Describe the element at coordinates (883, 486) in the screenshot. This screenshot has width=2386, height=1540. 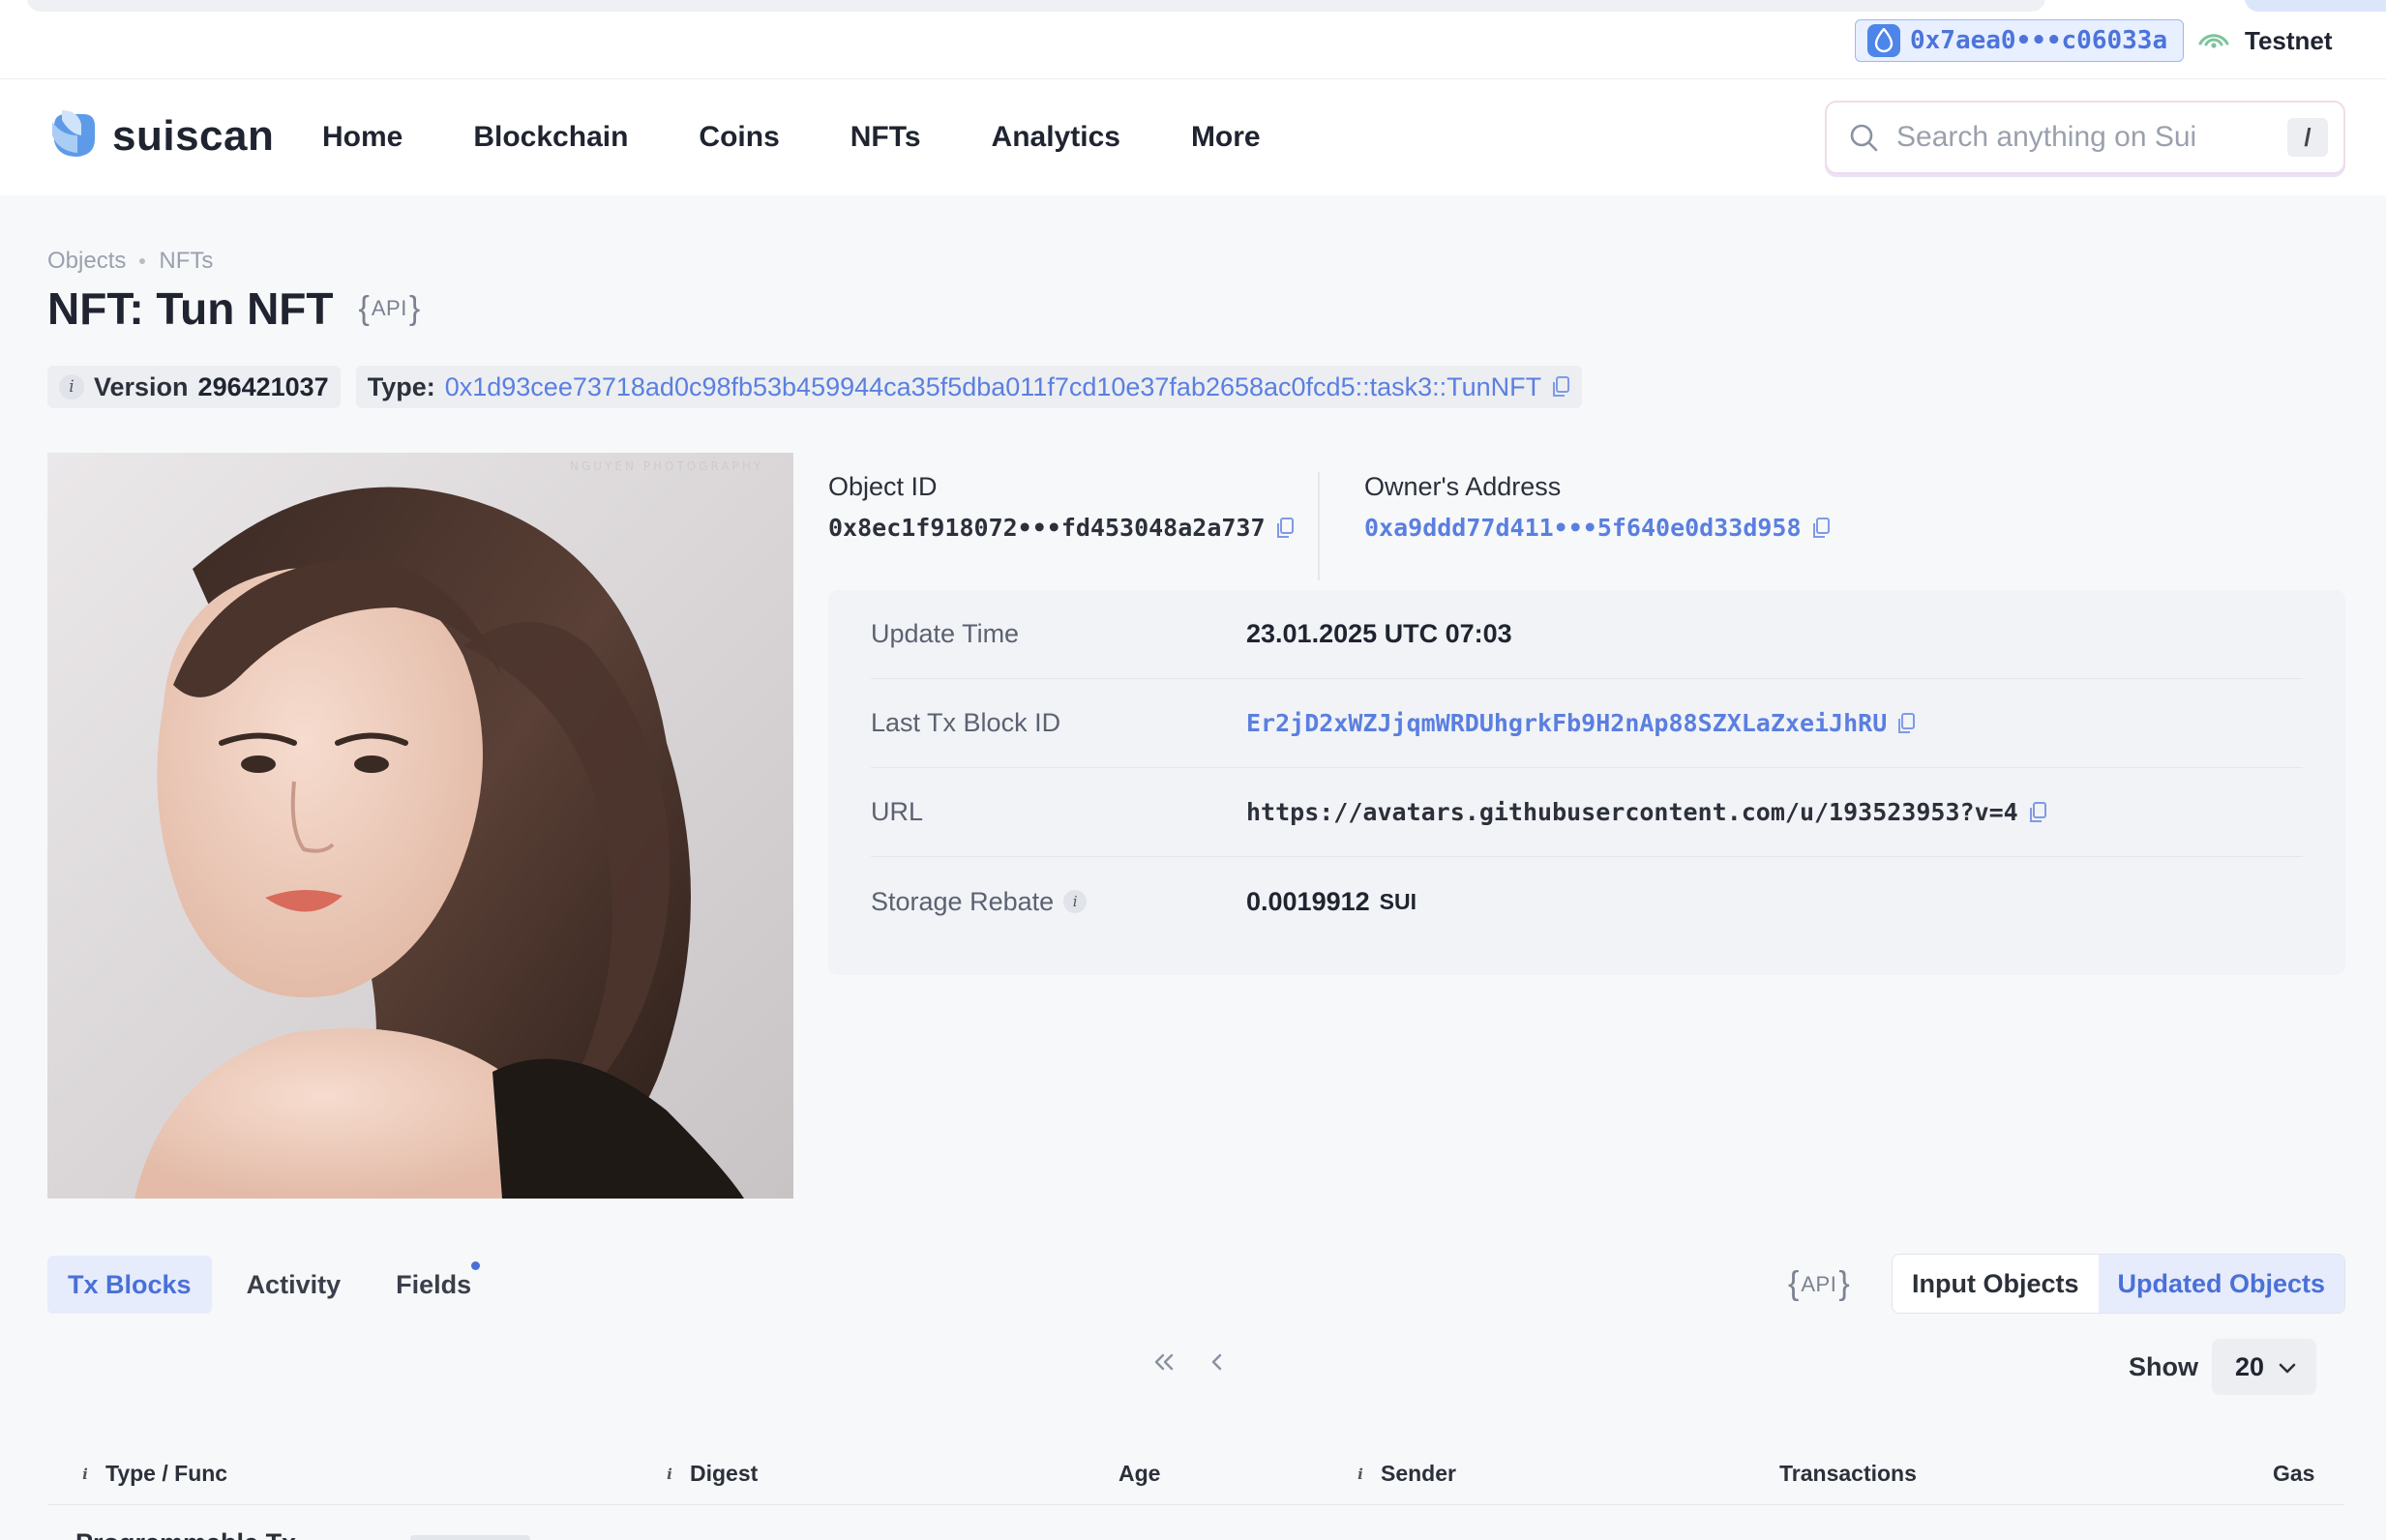
I see `object-id-label: Object ID` at that location.